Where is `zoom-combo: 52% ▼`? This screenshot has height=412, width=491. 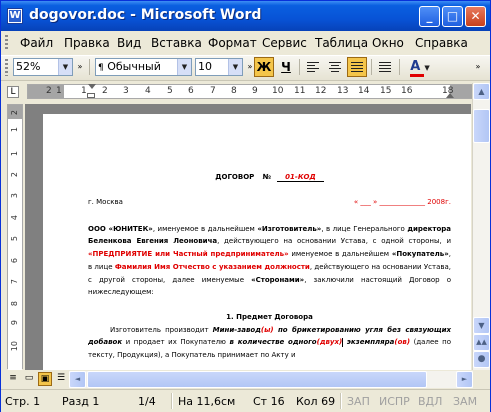
zoom-combo: 52% ▼ is located at coordinates (43, 67).